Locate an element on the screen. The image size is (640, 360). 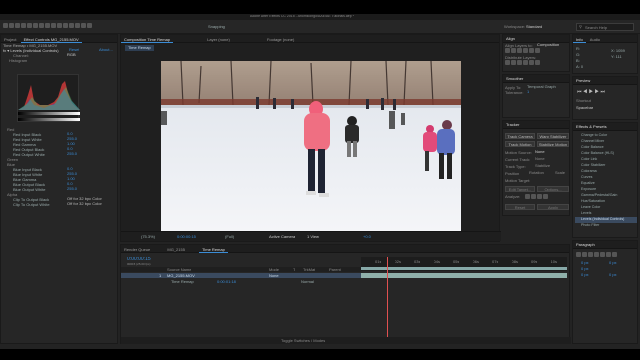
indent-first-field: 0 px is located at coordinates (585, 269).